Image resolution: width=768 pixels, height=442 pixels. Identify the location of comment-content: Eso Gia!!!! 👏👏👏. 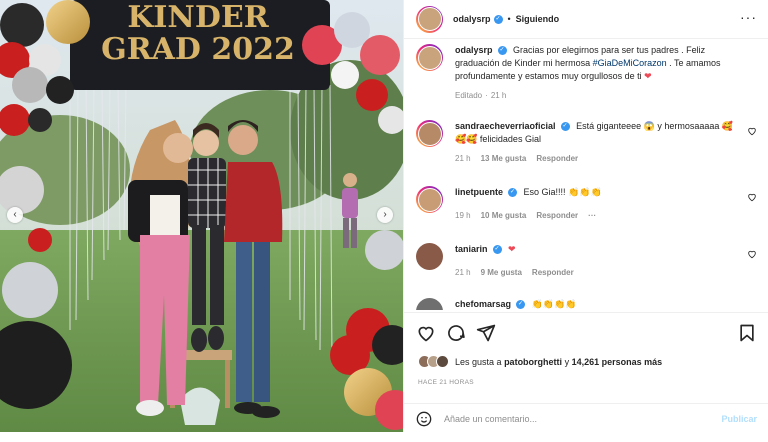
(562, 192).